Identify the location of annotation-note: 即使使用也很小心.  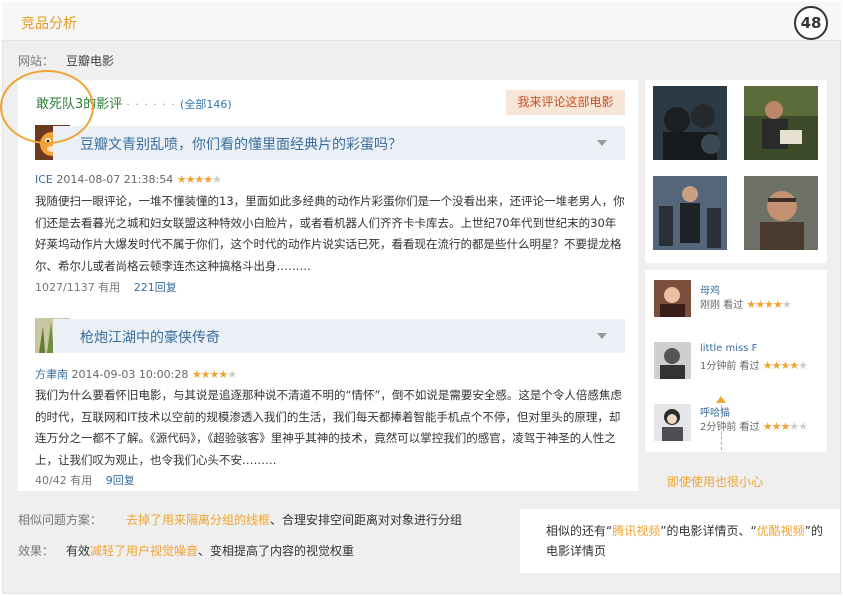
(715, 482).